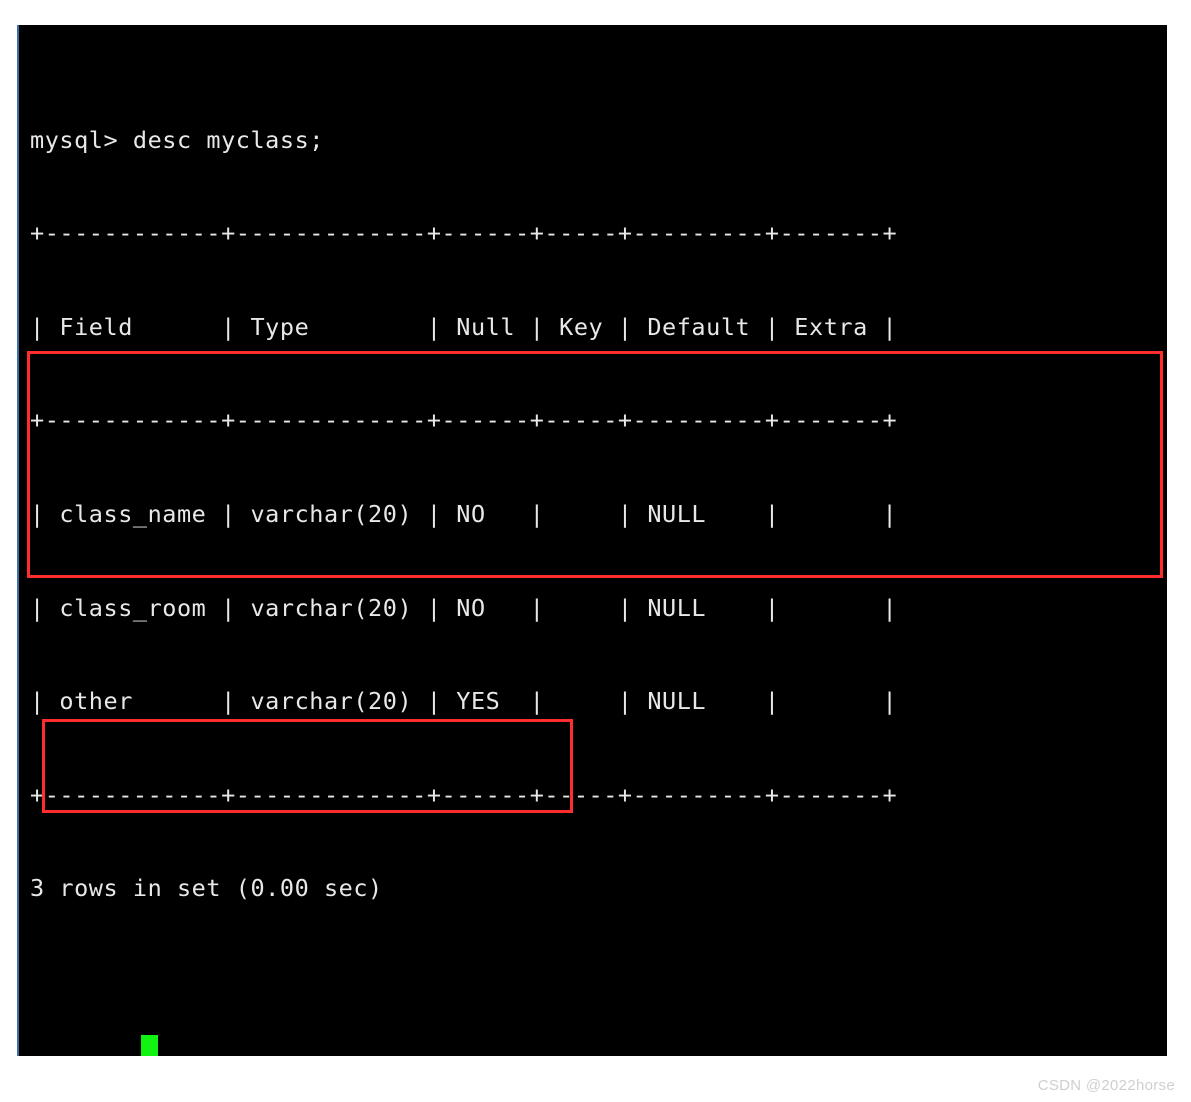 The width and height of the screenshot is (1191, 1102). What do you see at coordinates (177, 139) in the screenshot?
I see `console-line: mysql> desc myclass;` at bounding box center [177, 139].